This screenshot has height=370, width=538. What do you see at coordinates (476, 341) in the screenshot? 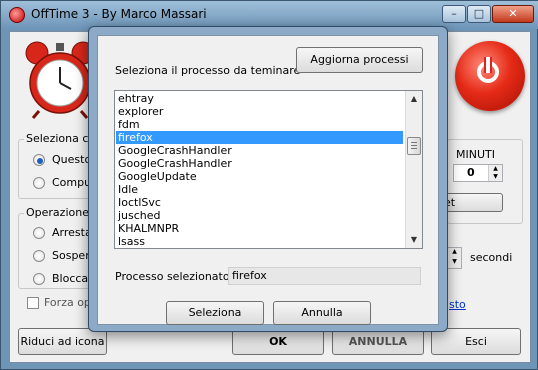
I see `exit-button: Esci` at bounding box center [476, 341].